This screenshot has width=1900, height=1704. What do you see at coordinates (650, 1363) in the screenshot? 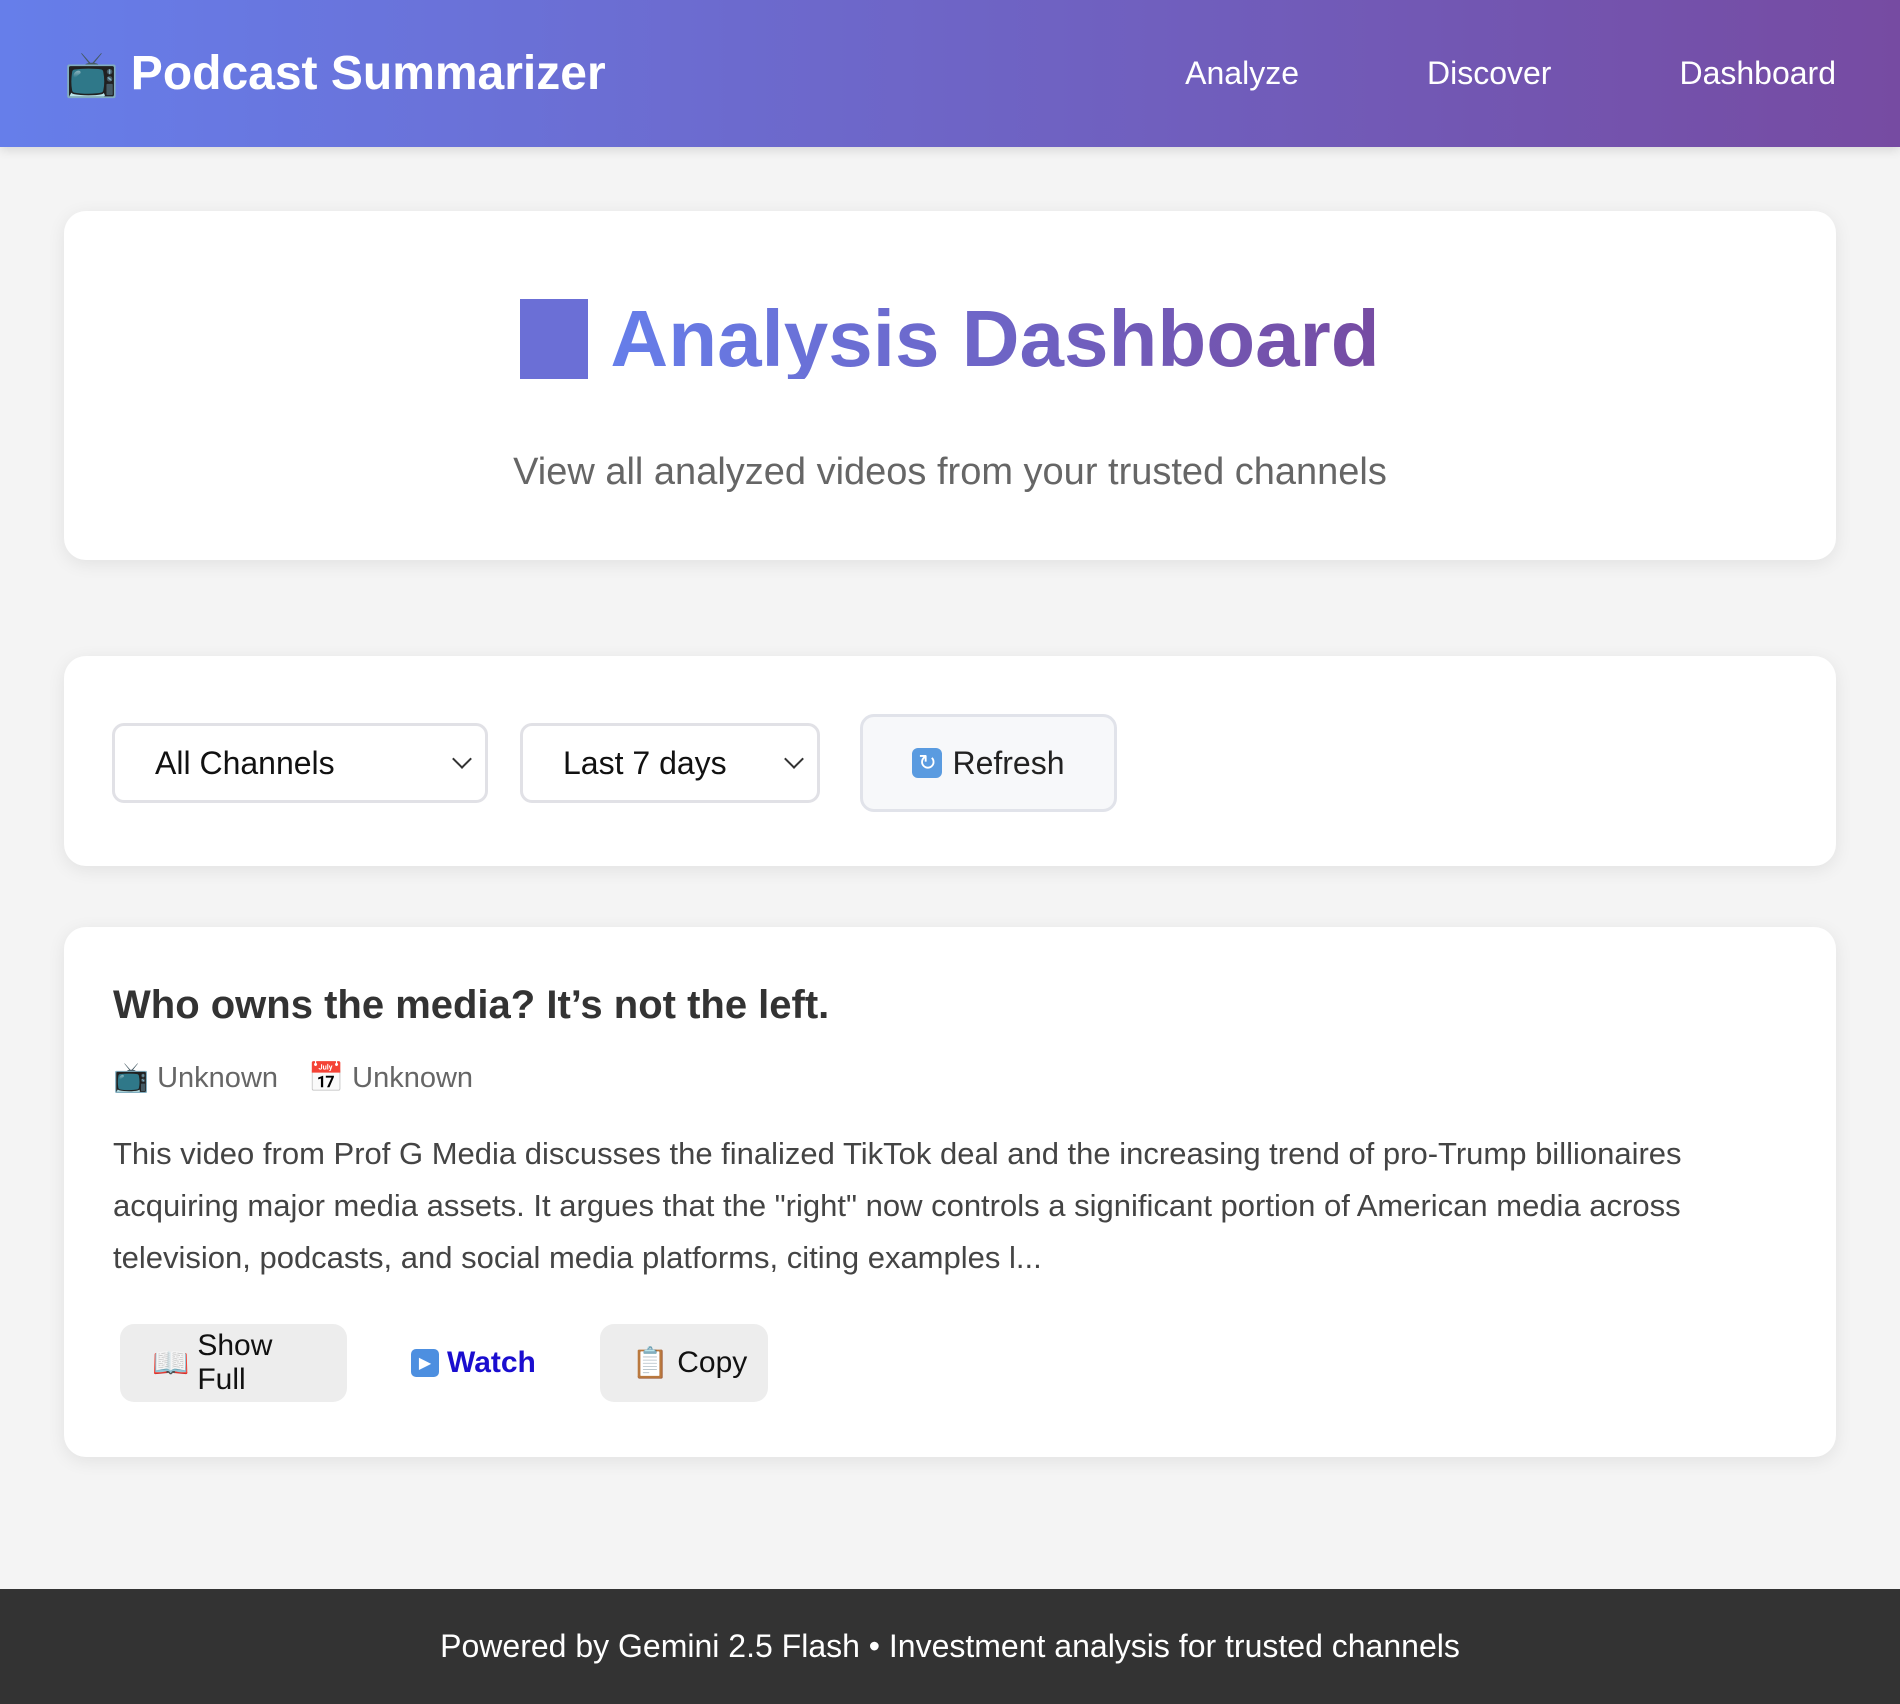
I see `clipboard-icon: 📋` at bounding box center [650, 1363].